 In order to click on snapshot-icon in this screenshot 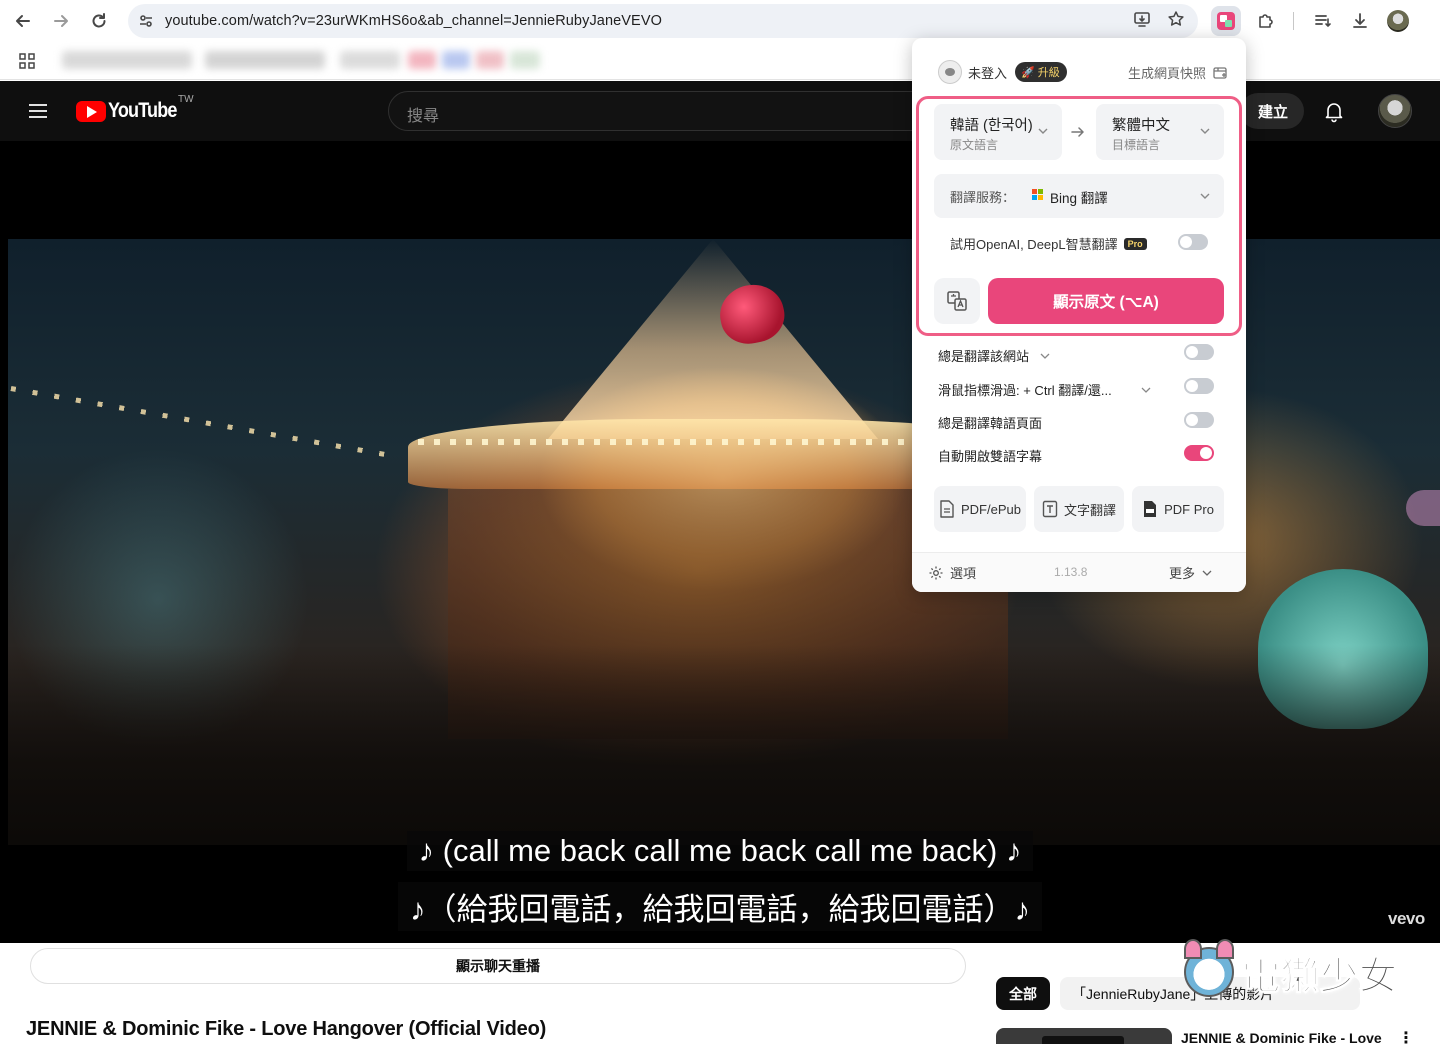, I will do `click(1220, 72)`.